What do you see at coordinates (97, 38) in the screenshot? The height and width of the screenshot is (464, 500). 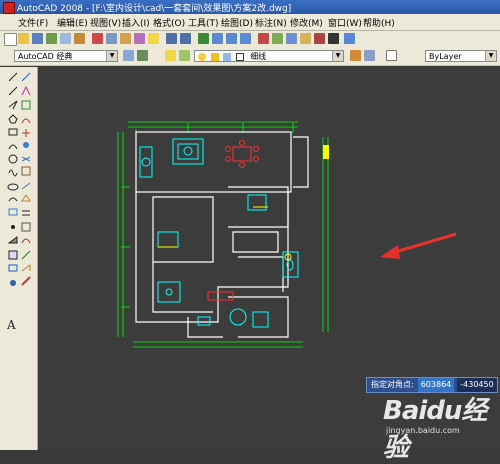 I see `cut-icon` at bounding box center [97, 38].